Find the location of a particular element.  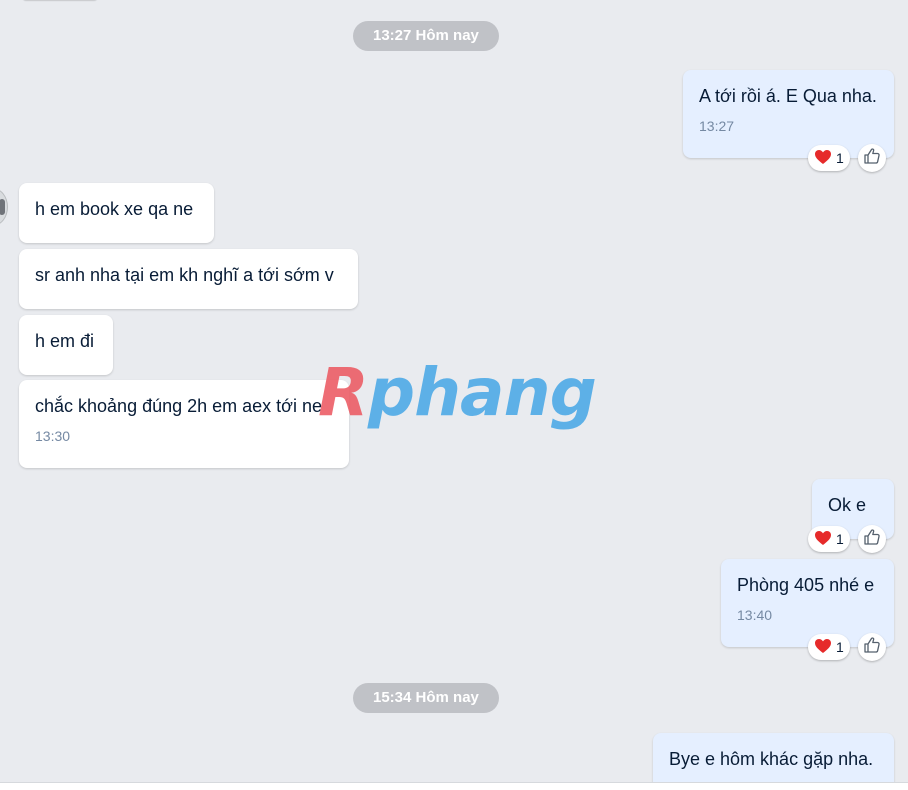

incoming-message: h em đi is located at coordinates (66, 345).